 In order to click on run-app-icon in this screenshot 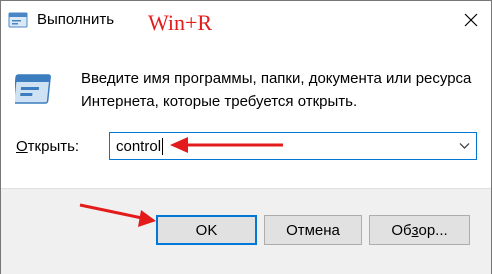, I will do `click(18, 20)`.